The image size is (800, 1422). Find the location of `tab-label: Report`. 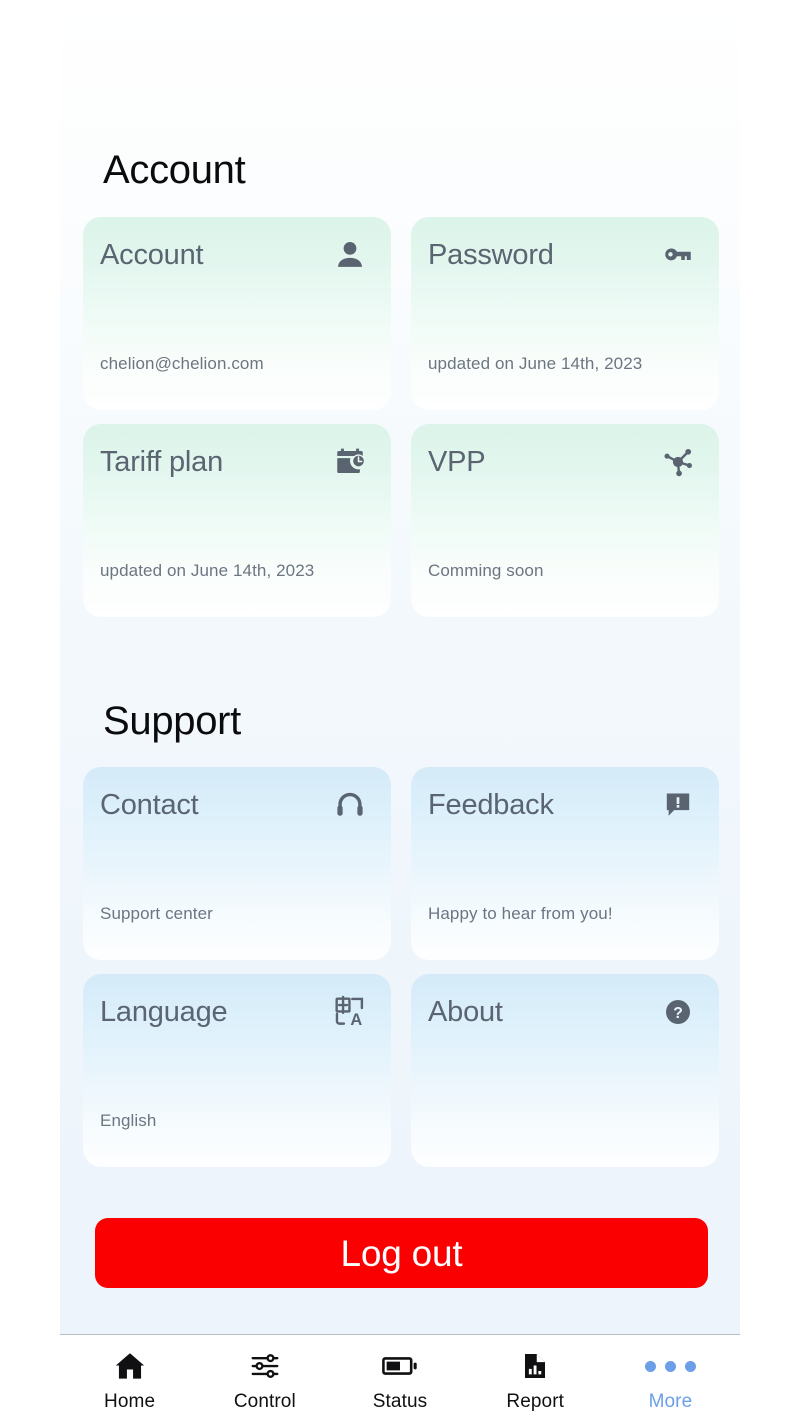

tab-label: Report is located at coordinates (535, 1401).